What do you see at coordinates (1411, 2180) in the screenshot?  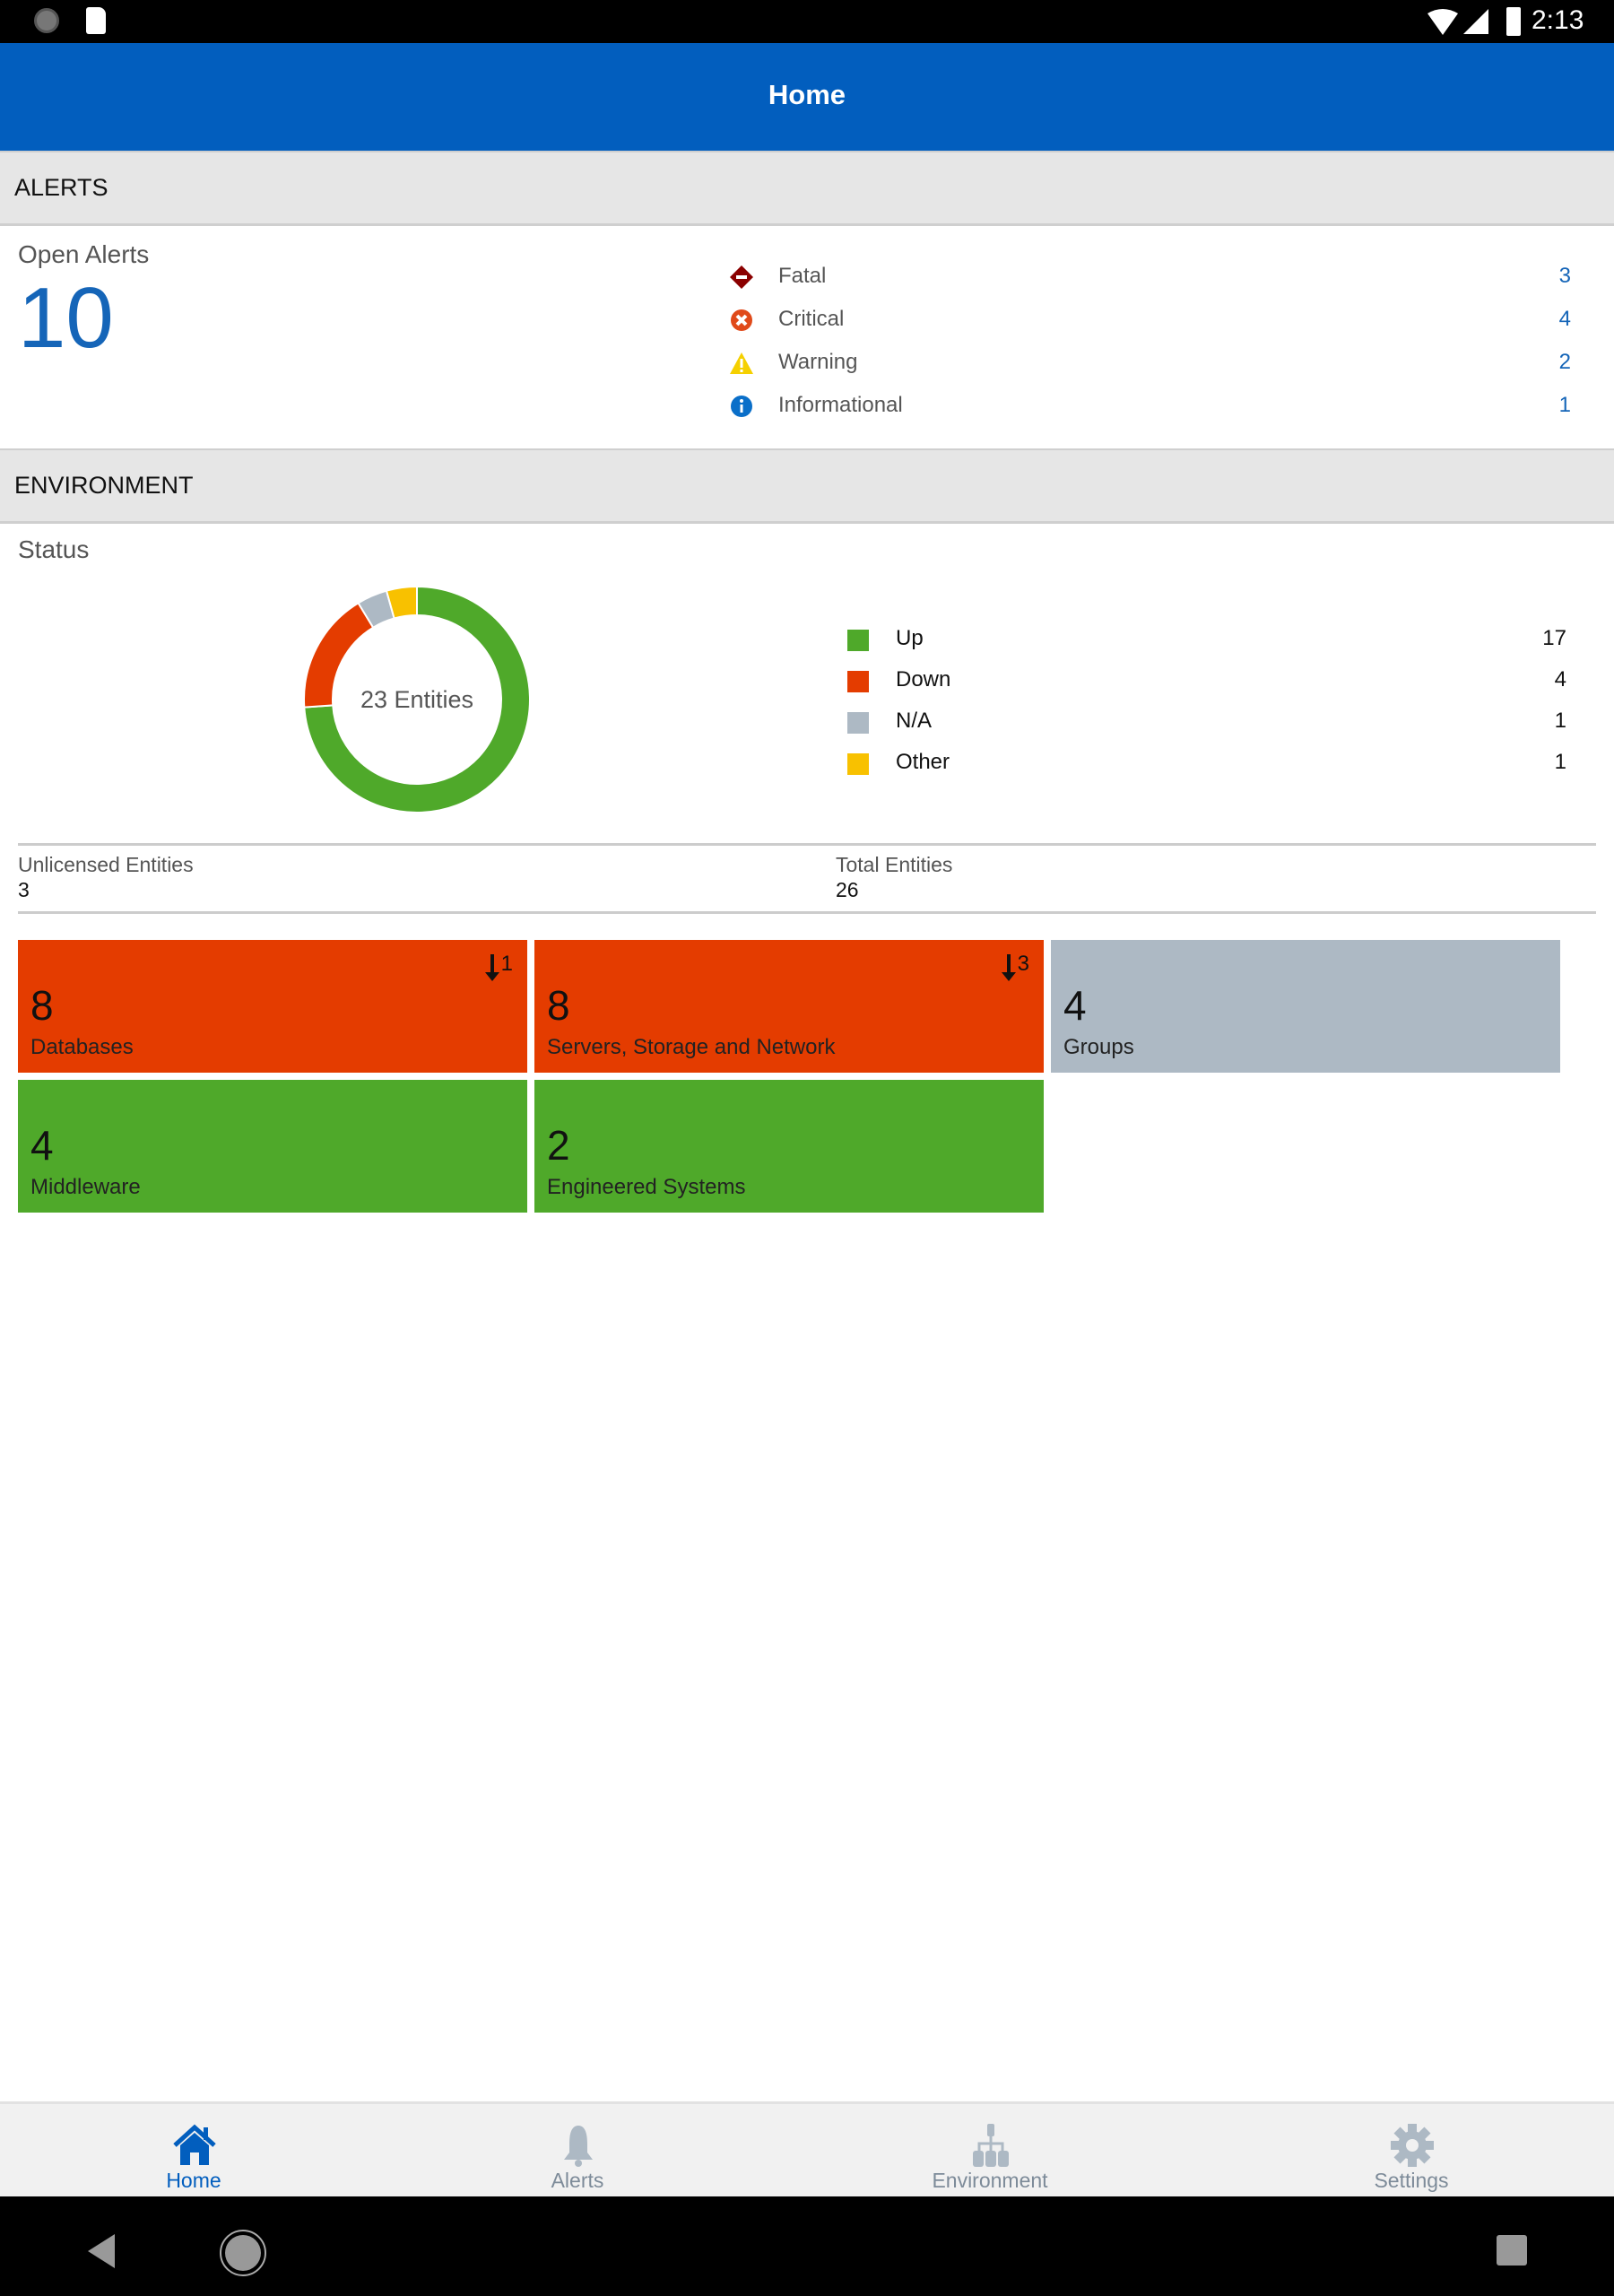 I see `nav-label: Settings` at bounding box center [1411, 2180].